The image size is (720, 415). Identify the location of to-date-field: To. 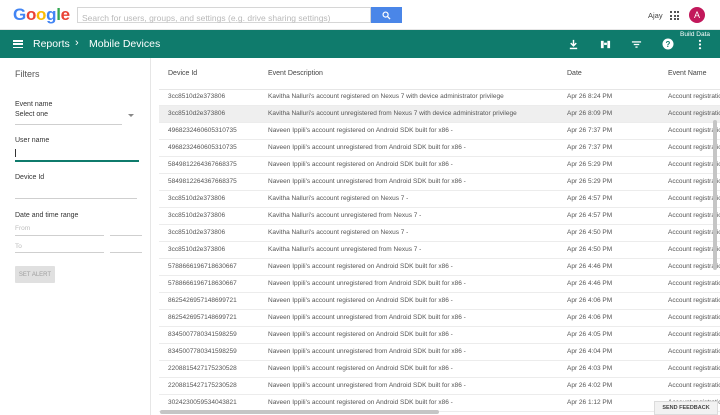
(18, 246).